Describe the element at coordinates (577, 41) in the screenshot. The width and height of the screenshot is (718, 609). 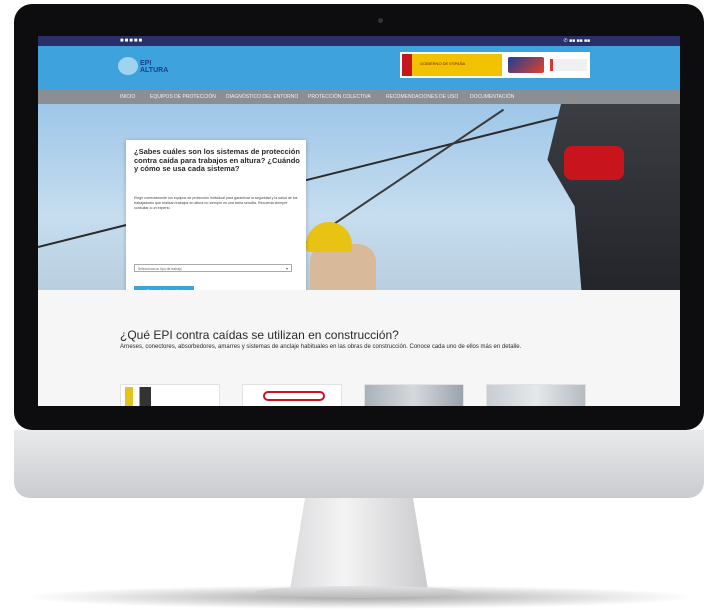
I see `contact-info: ✆ ■■ ■■ ■■` at that location.